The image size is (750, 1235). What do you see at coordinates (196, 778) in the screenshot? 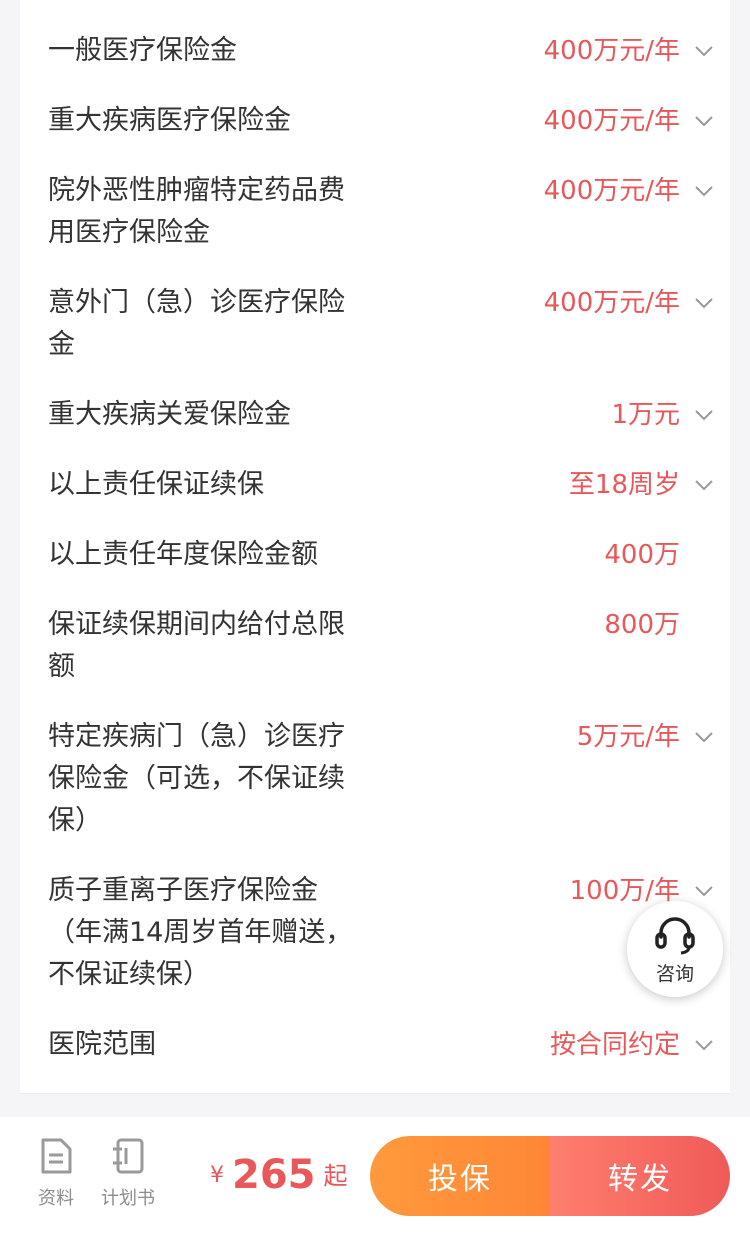
I see `coverage-label: 特定疾病门（急）诊医疗保险金（可选，不保证续保）` at bounding box center [196, 778].